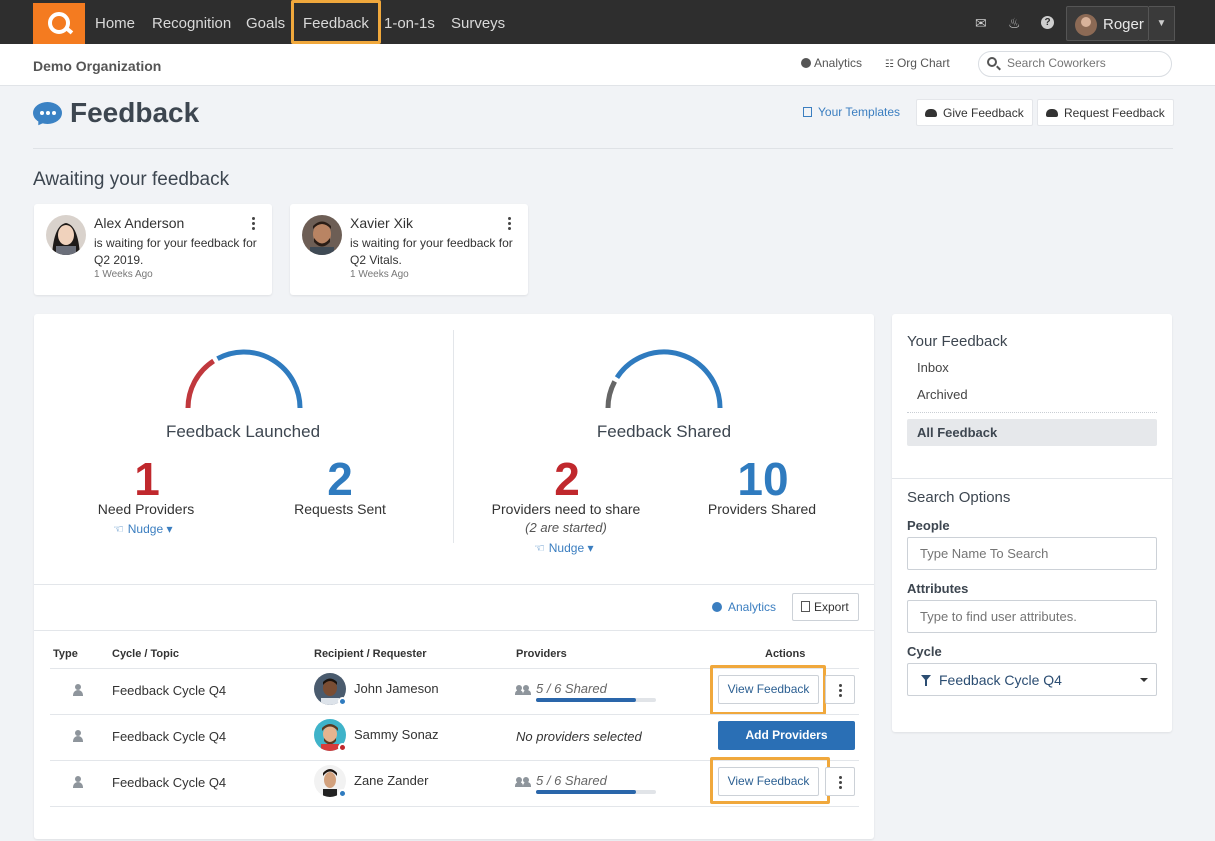 Image resolution: width=1215 pixels, height=841 pixels. I want to click on col-recipient: Recipient / Requester, so click(370, 654).